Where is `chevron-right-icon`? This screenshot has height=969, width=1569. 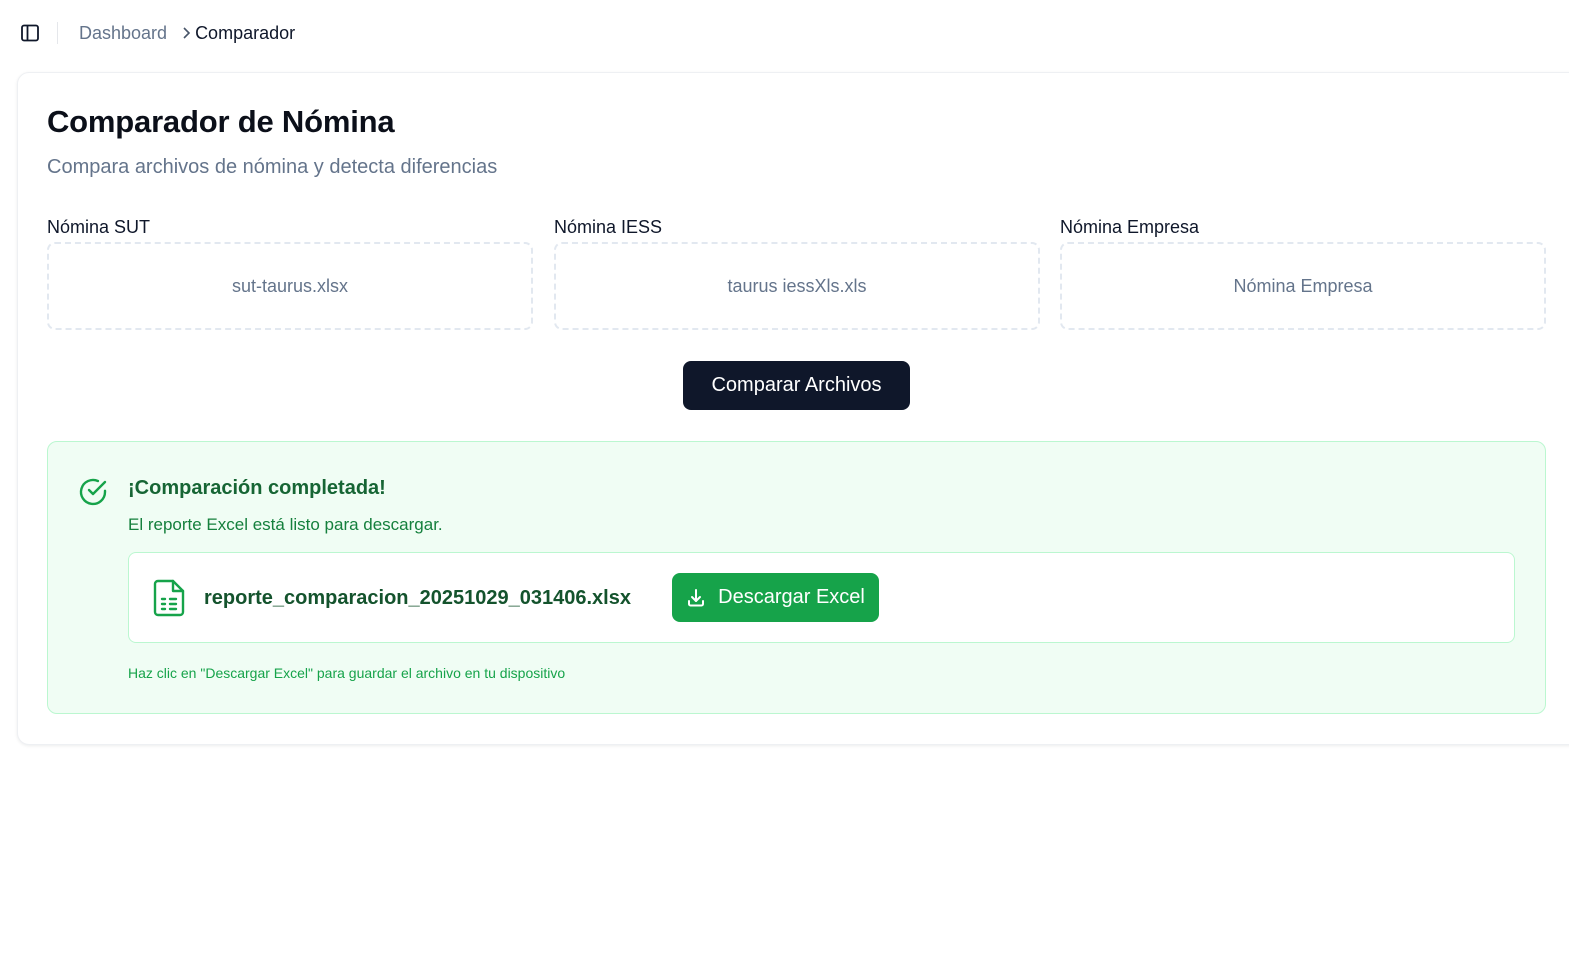 chevron-right-icon is located at coordinates (186, 33).